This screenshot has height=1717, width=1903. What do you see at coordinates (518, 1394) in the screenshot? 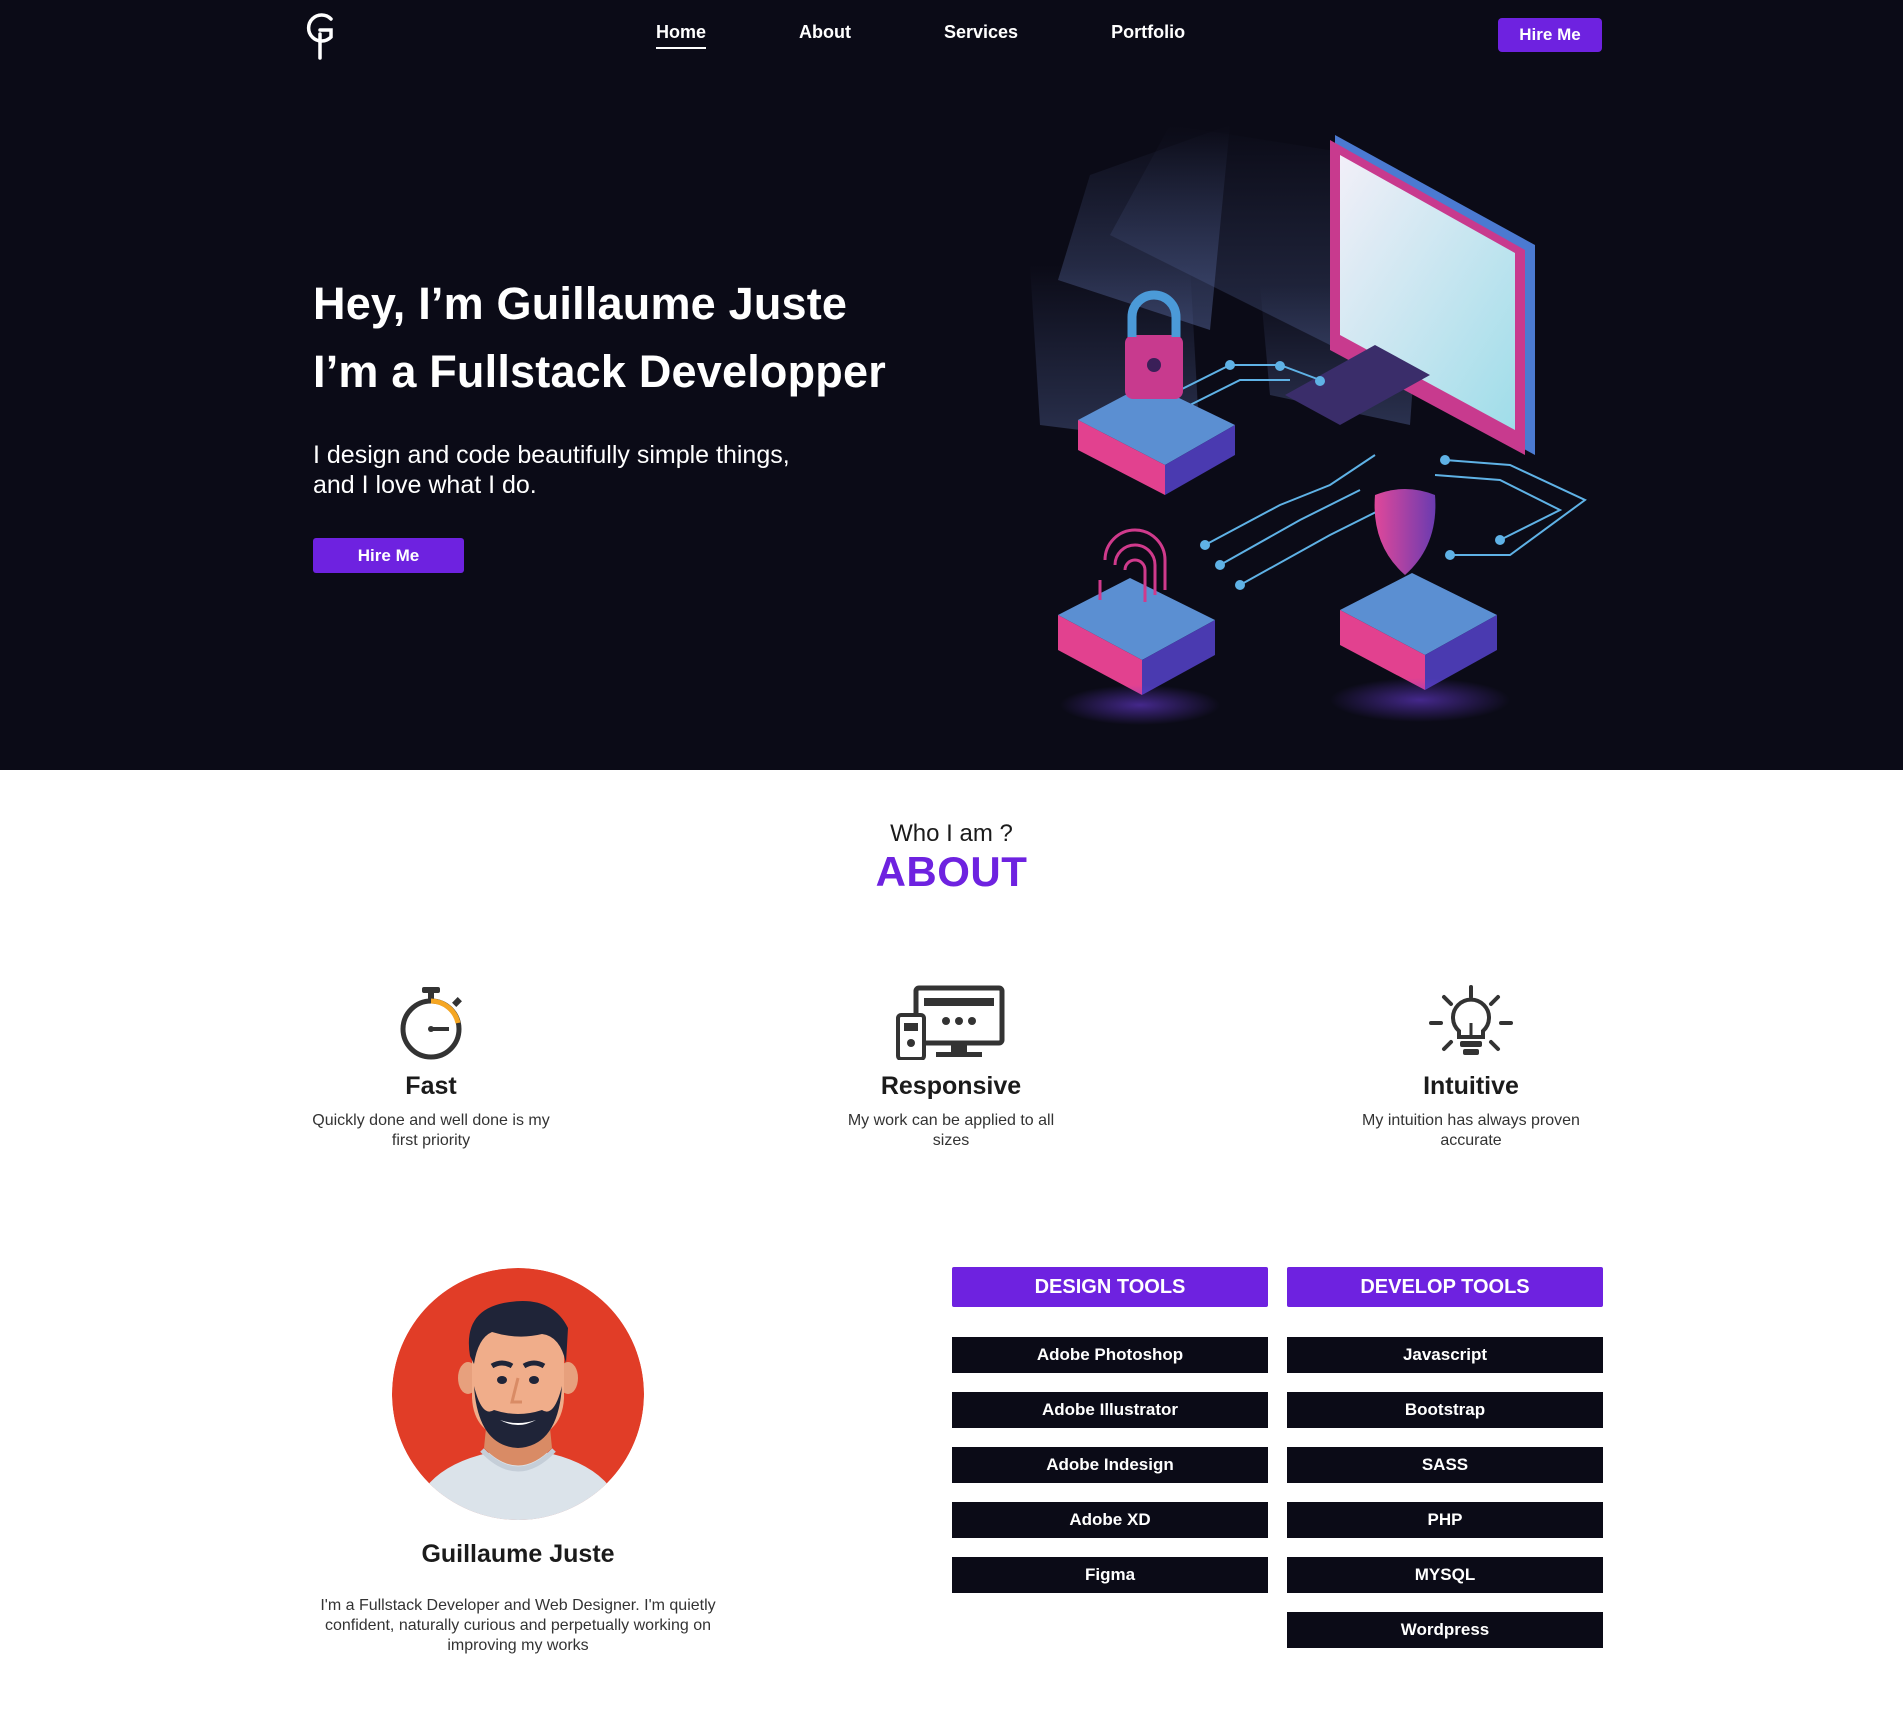
I see `profile-avatar` at bounding box center [518, 1394].